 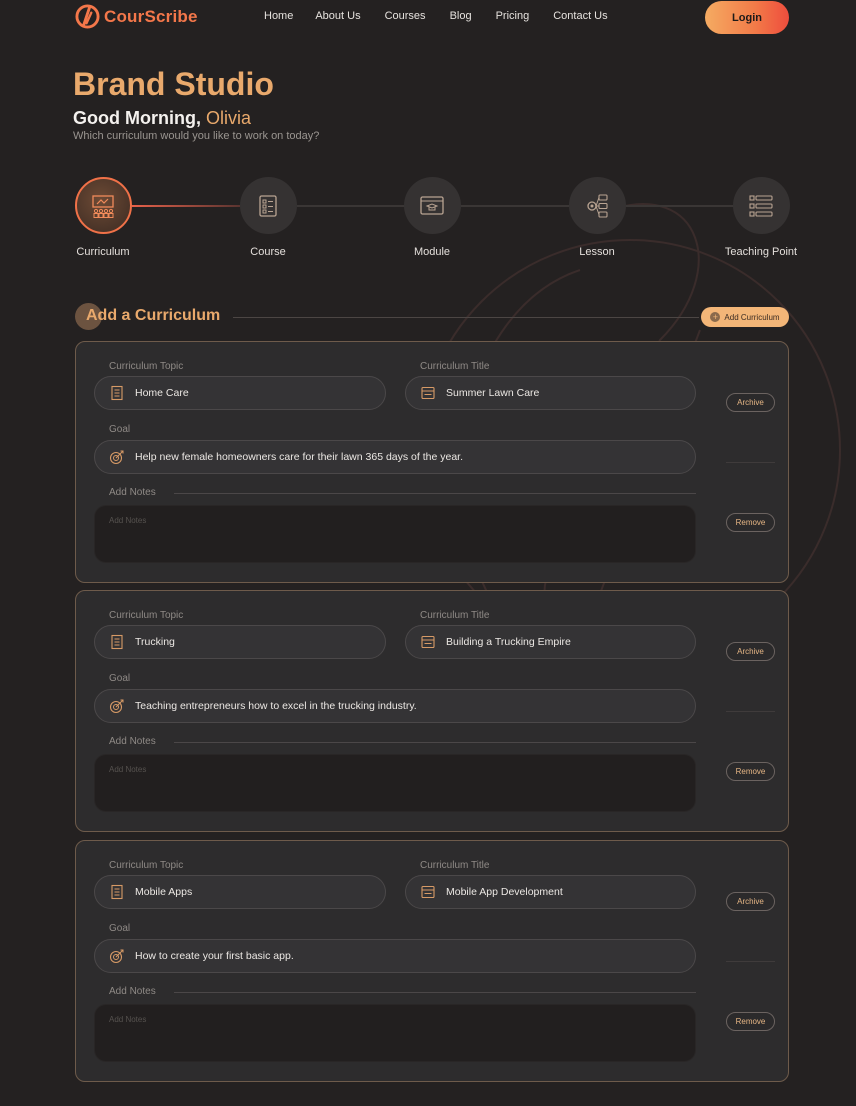 I want to click on title-field: Mobile App Development, so click(x=550, y=892).